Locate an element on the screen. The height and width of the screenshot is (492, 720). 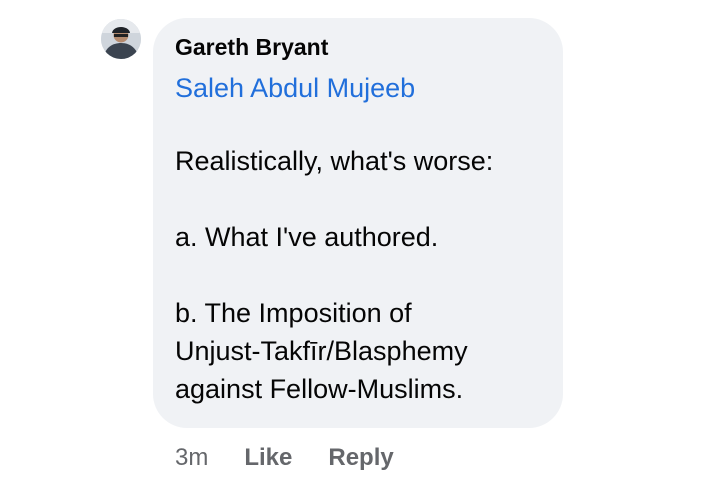
author-avatar is located at coordinates (121, 39).